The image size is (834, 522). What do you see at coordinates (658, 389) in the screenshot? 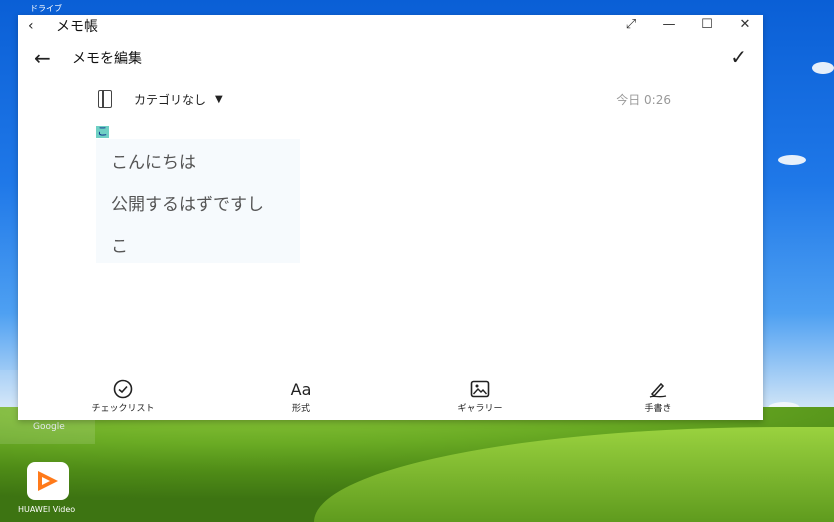
I see `handwriting-icon` at bounding box center [658, 389].